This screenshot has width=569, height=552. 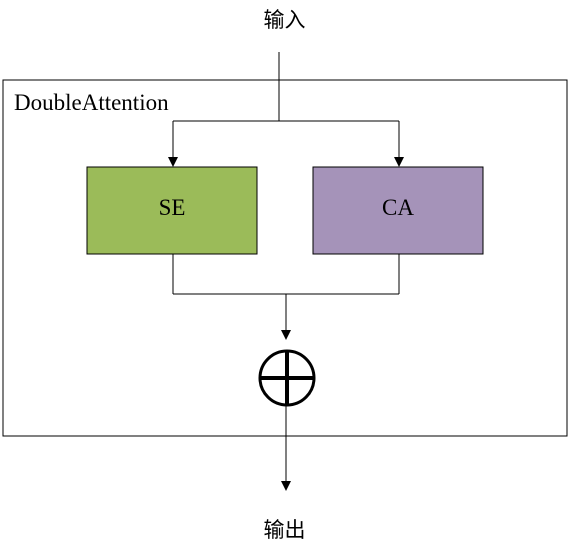 What do you see at coordinates (287, 378) in the screenshot?
I see `add-operator-icon` at bounding box center [287, 378].